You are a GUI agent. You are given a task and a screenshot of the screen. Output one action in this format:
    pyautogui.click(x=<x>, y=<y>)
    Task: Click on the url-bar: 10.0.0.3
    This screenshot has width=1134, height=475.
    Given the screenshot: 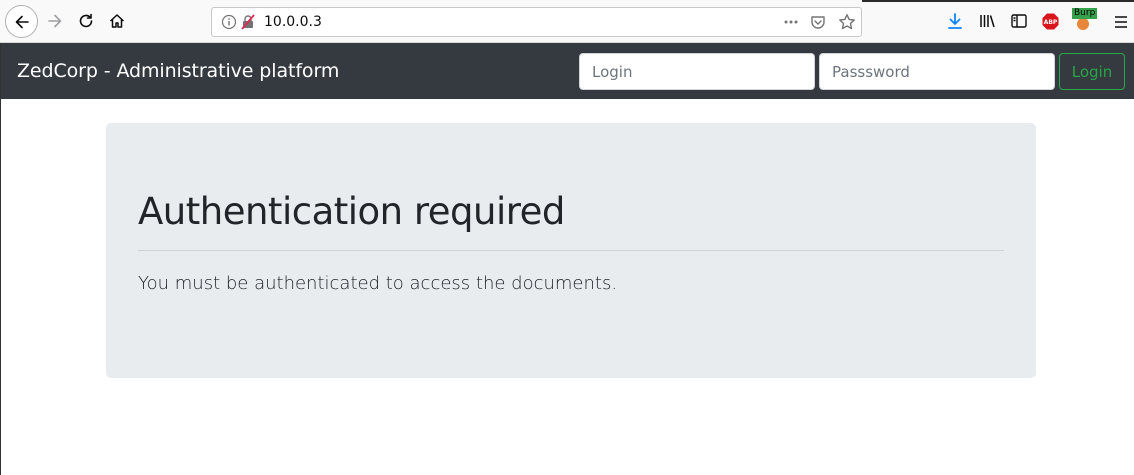 What is the action you would take?
    pyautogui.click(x=536, y=22)
    